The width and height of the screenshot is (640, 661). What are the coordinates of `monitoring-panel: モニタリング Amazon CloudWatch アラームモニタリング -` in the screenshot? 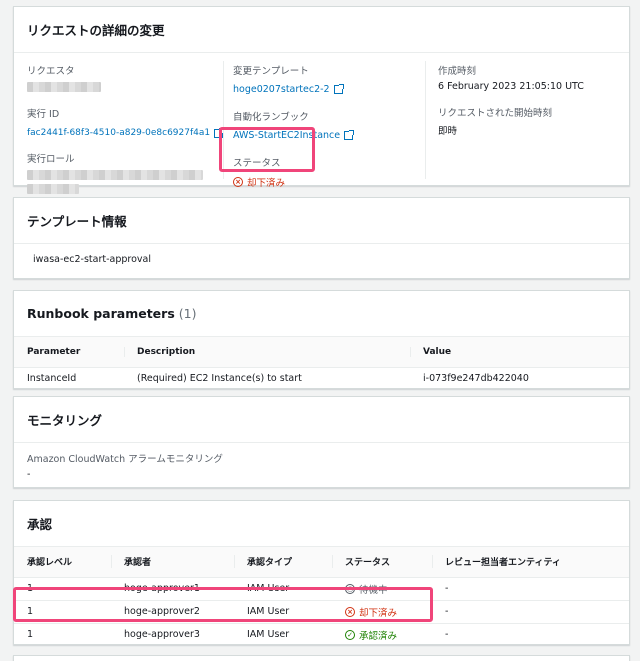 It's located at (321, 442).